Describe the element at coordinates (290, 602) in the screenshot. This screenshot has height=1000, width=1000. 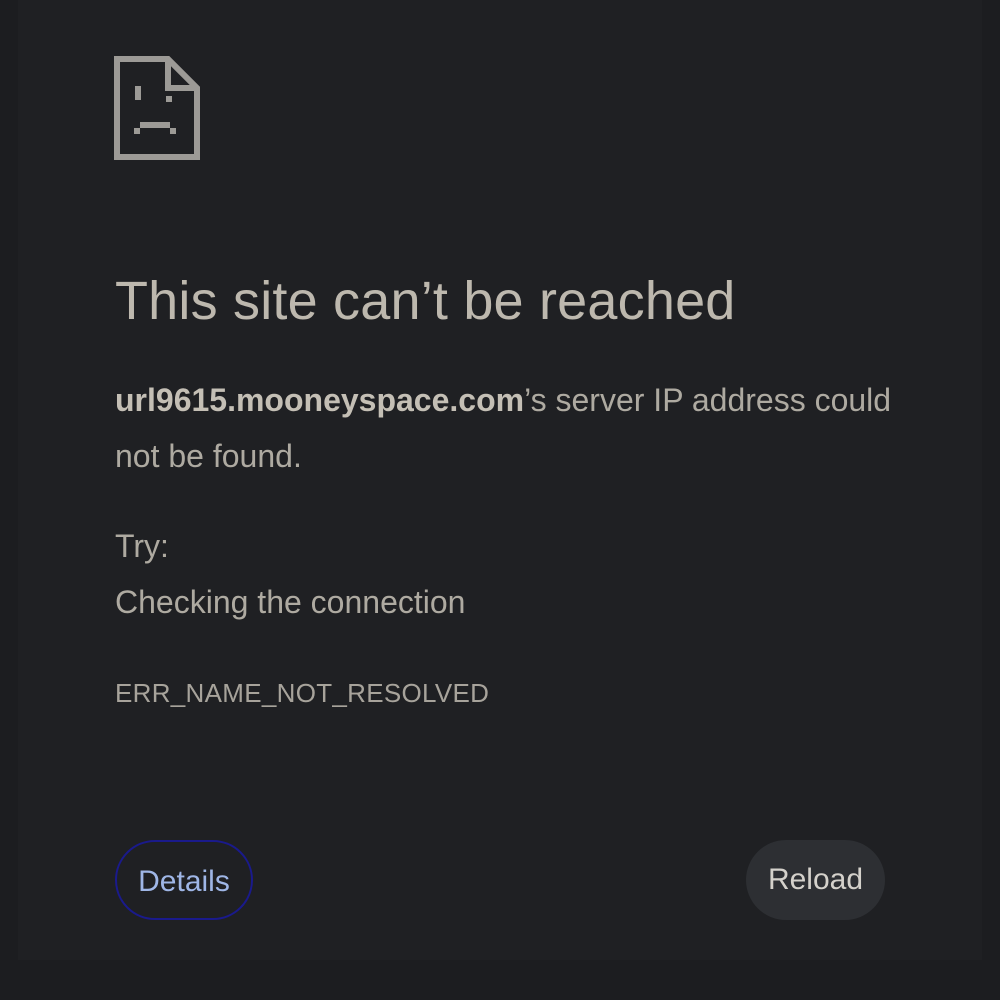
I see `suggestion-item: Checking the connection` at that location.